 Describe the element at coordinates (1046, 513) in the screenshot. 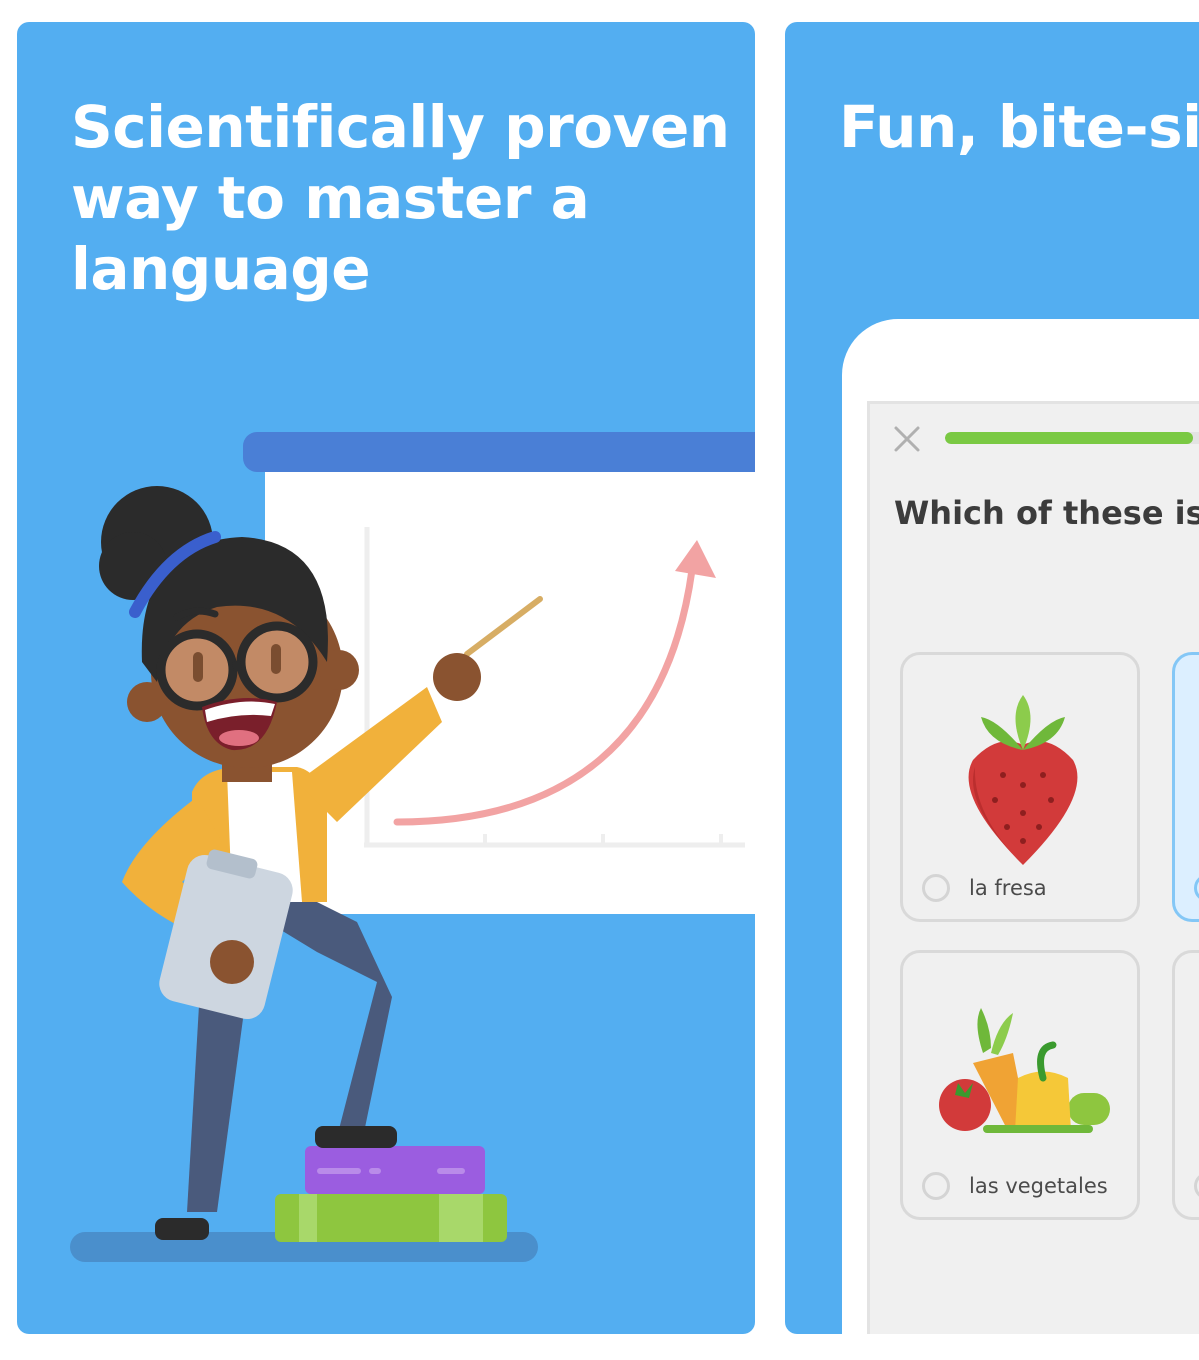

I see `question-text: Which of these is “the strawberry”?` at that location.